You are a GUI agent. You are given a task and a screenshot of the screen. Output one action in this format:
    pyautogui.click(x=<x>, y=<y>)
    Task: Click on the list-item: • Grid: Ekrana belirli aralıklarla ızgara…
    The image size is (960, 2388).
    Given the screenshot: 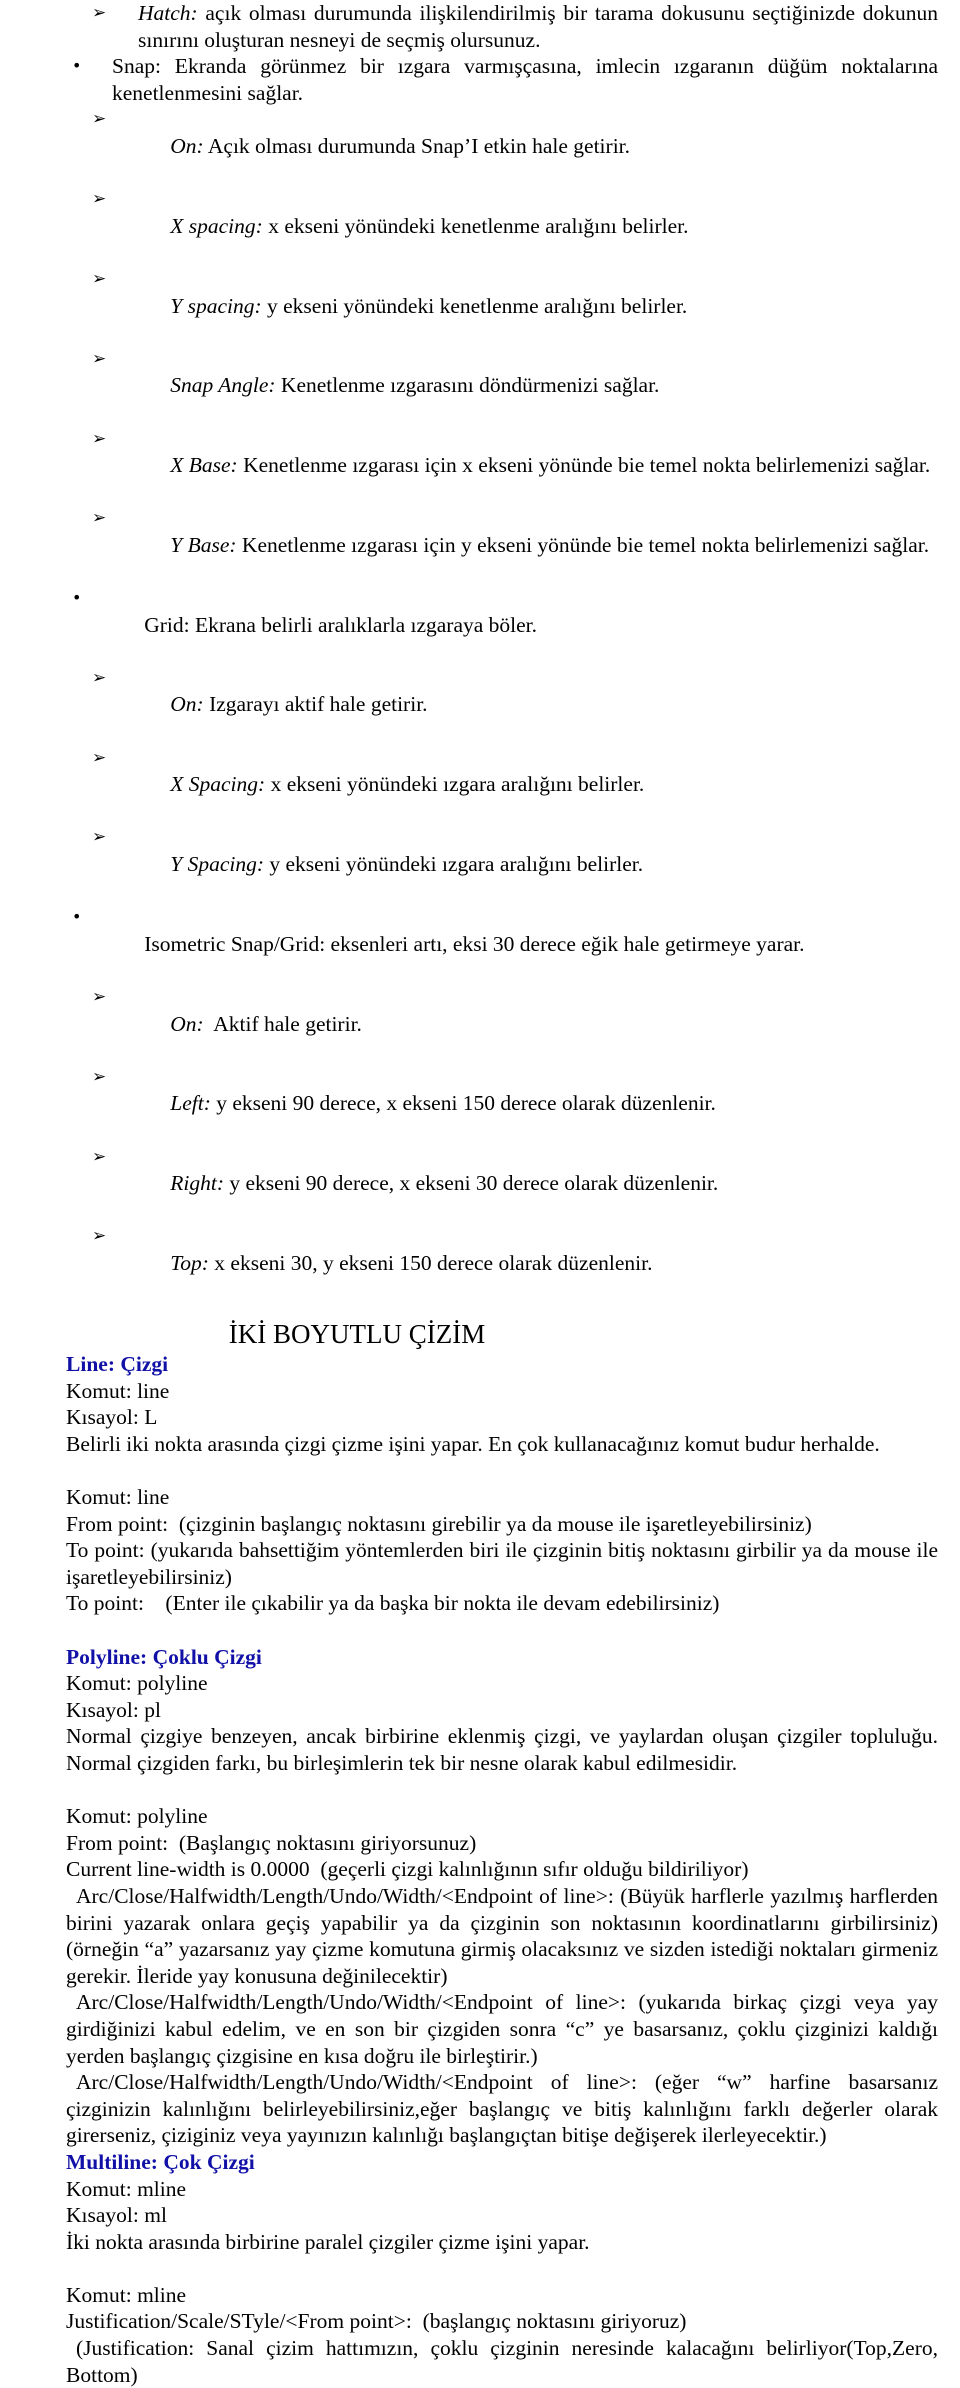 What is the action you would take?
    pyautogui.click(x=502, y=625)
    